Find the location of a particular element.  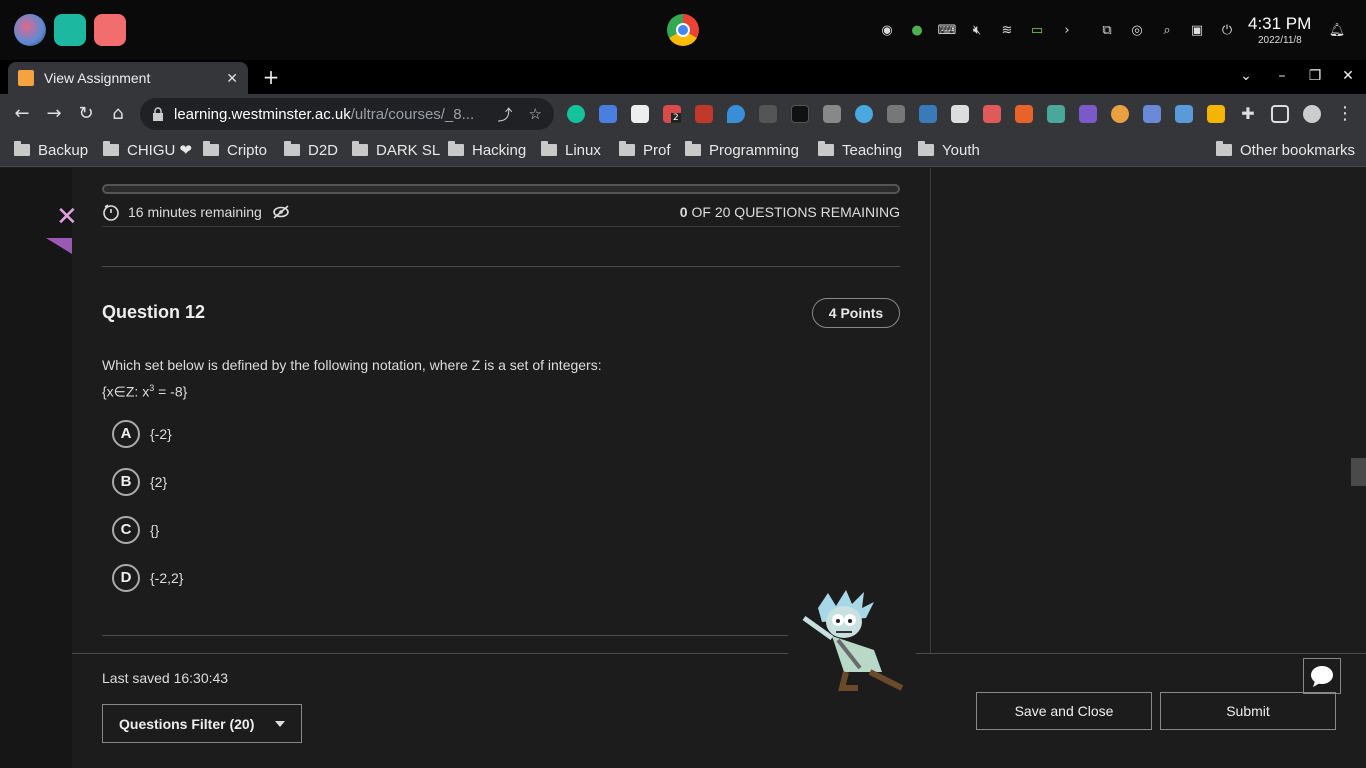

bookmark-teaching: Teaching is located at coordinates (860, 150).